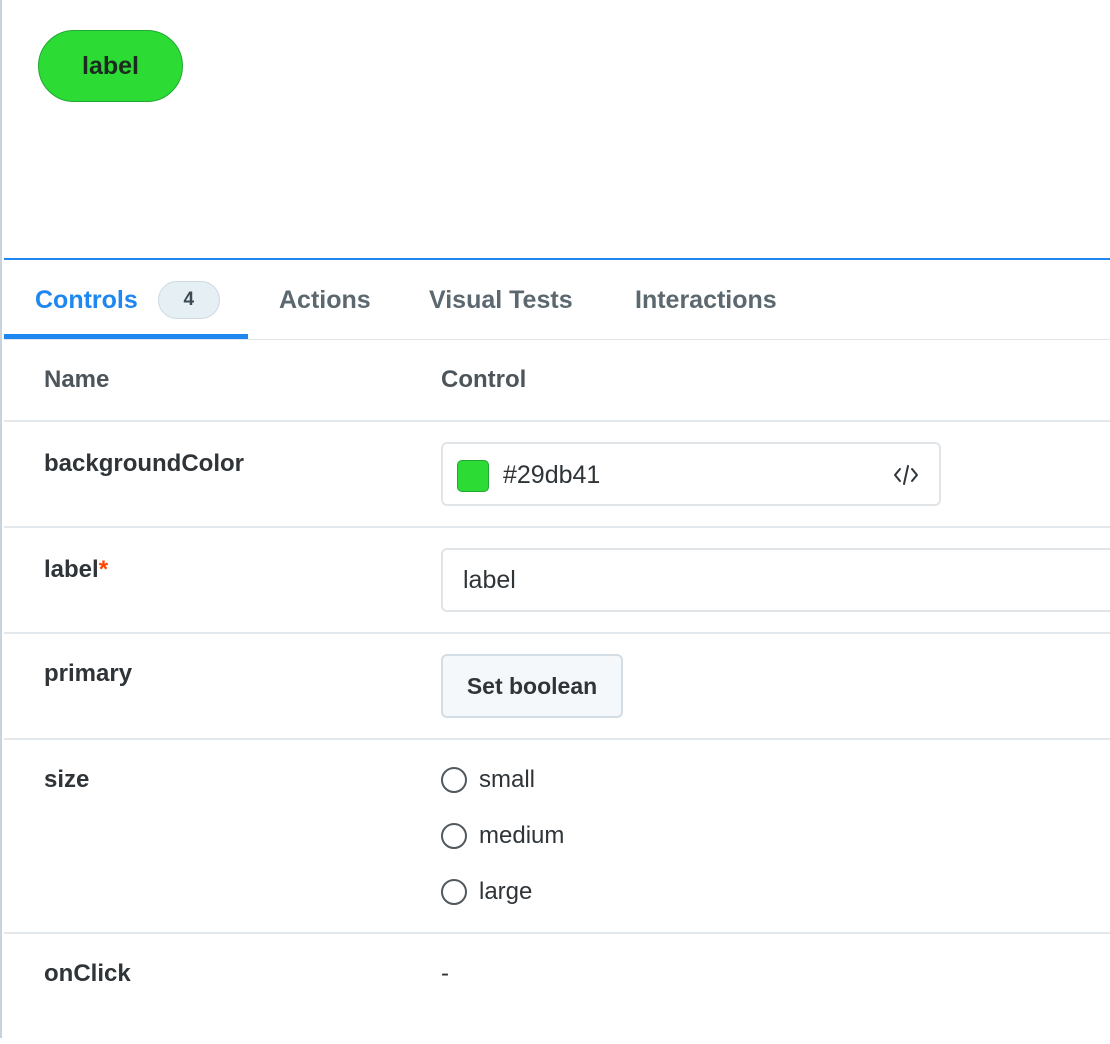  What do you see at coordinates (507, 780) in the screenshot?
I see `radio-label-small: small` at bounding box center [507, 780].